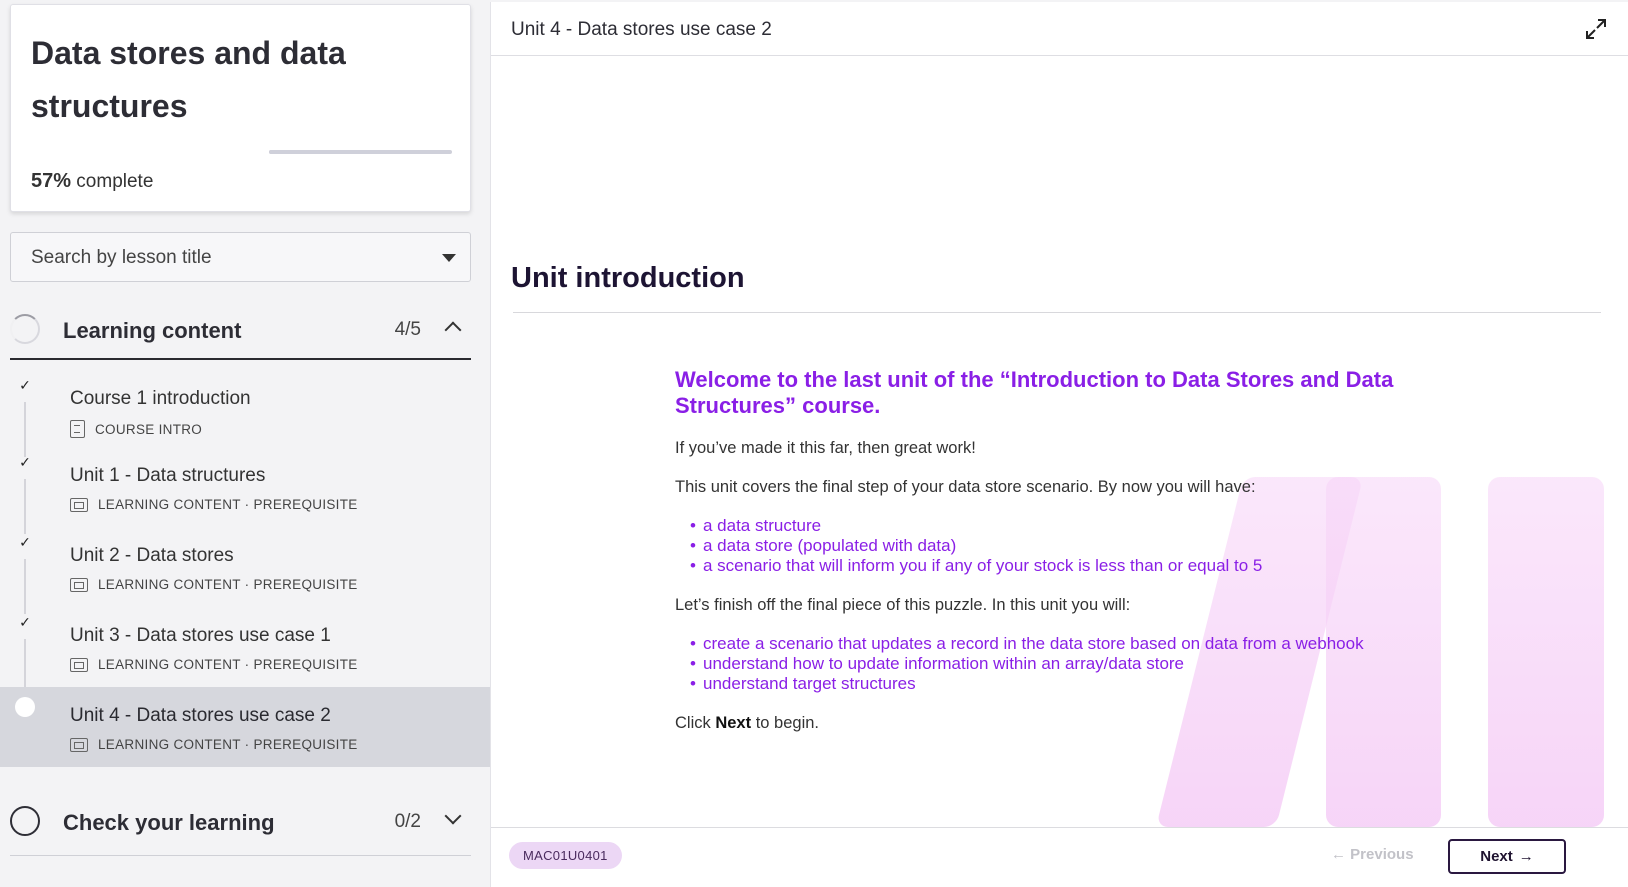 The height and width of the screenshot is (887, 1628). I want to click on section-title: Learning content, so click(152, 330).